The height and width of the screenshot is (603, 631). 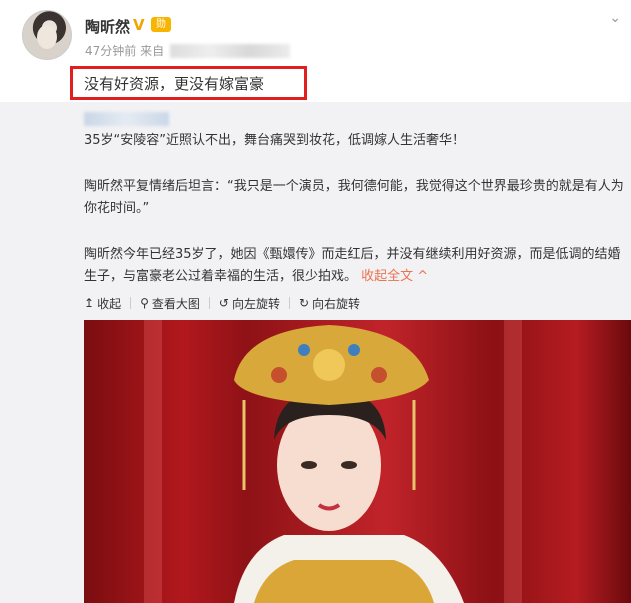 What do you see at coordinates (139, 25) in the screenshot?
I see `verified-v-icon: V` at bounding box center [139, 25].